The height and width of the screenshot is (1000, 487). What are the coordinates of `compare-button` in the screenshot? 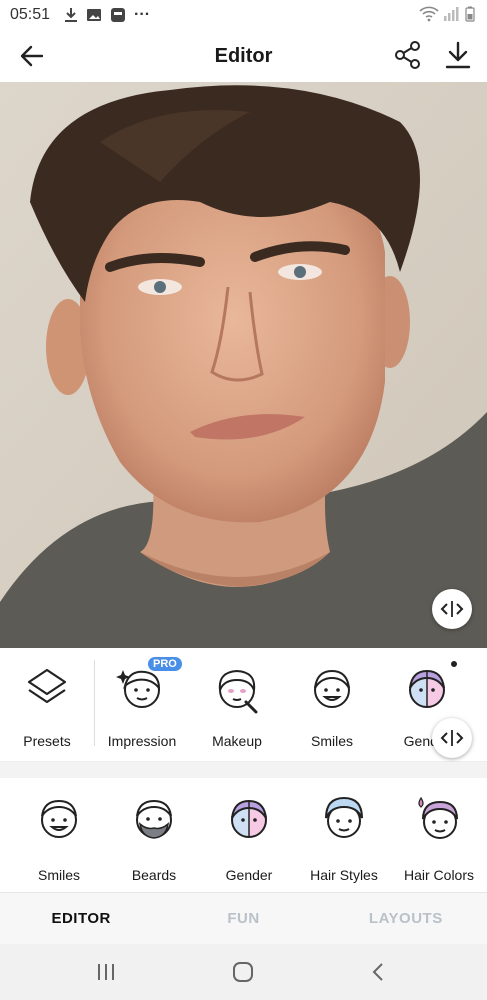 It's located at (452, 609).